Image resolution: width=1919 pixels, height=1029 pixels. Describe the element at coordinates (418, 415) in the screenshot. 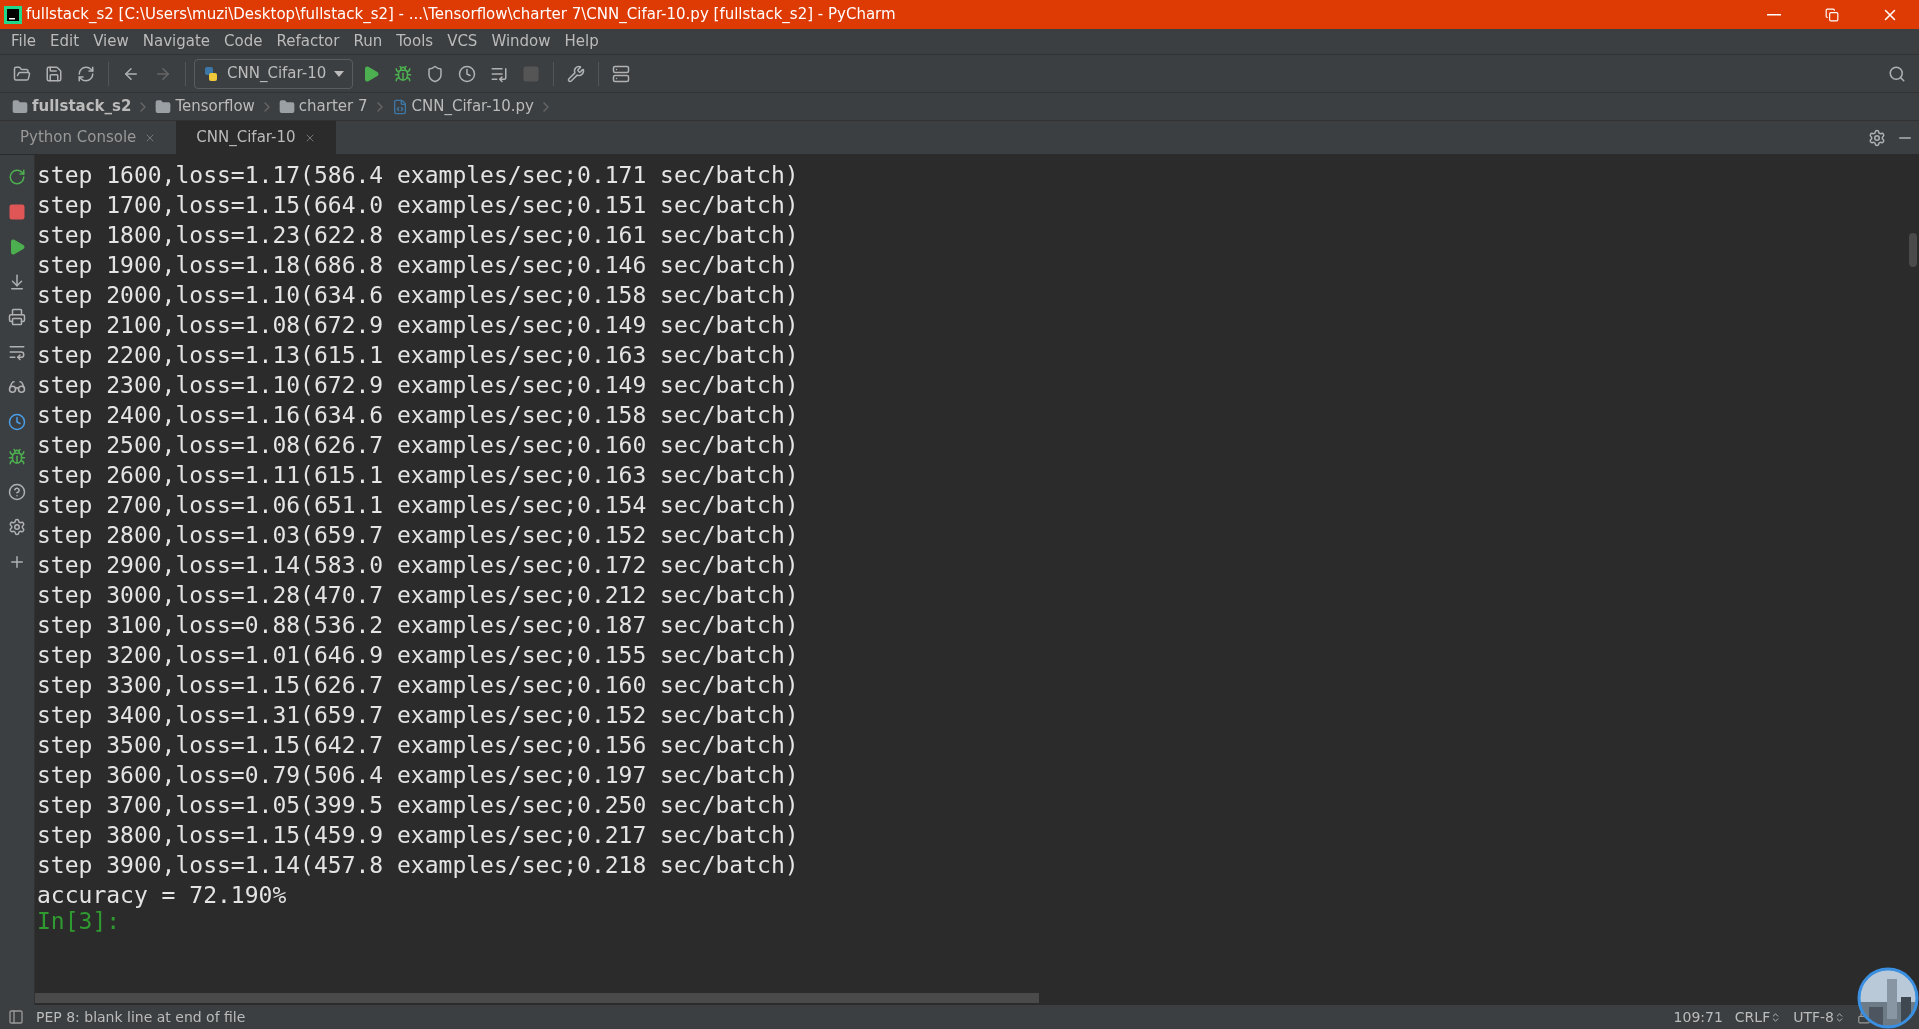

I see `console-line: step 2400,loss=1.16(634.6 examples/sec;0.158 sec/batch)` at that location.